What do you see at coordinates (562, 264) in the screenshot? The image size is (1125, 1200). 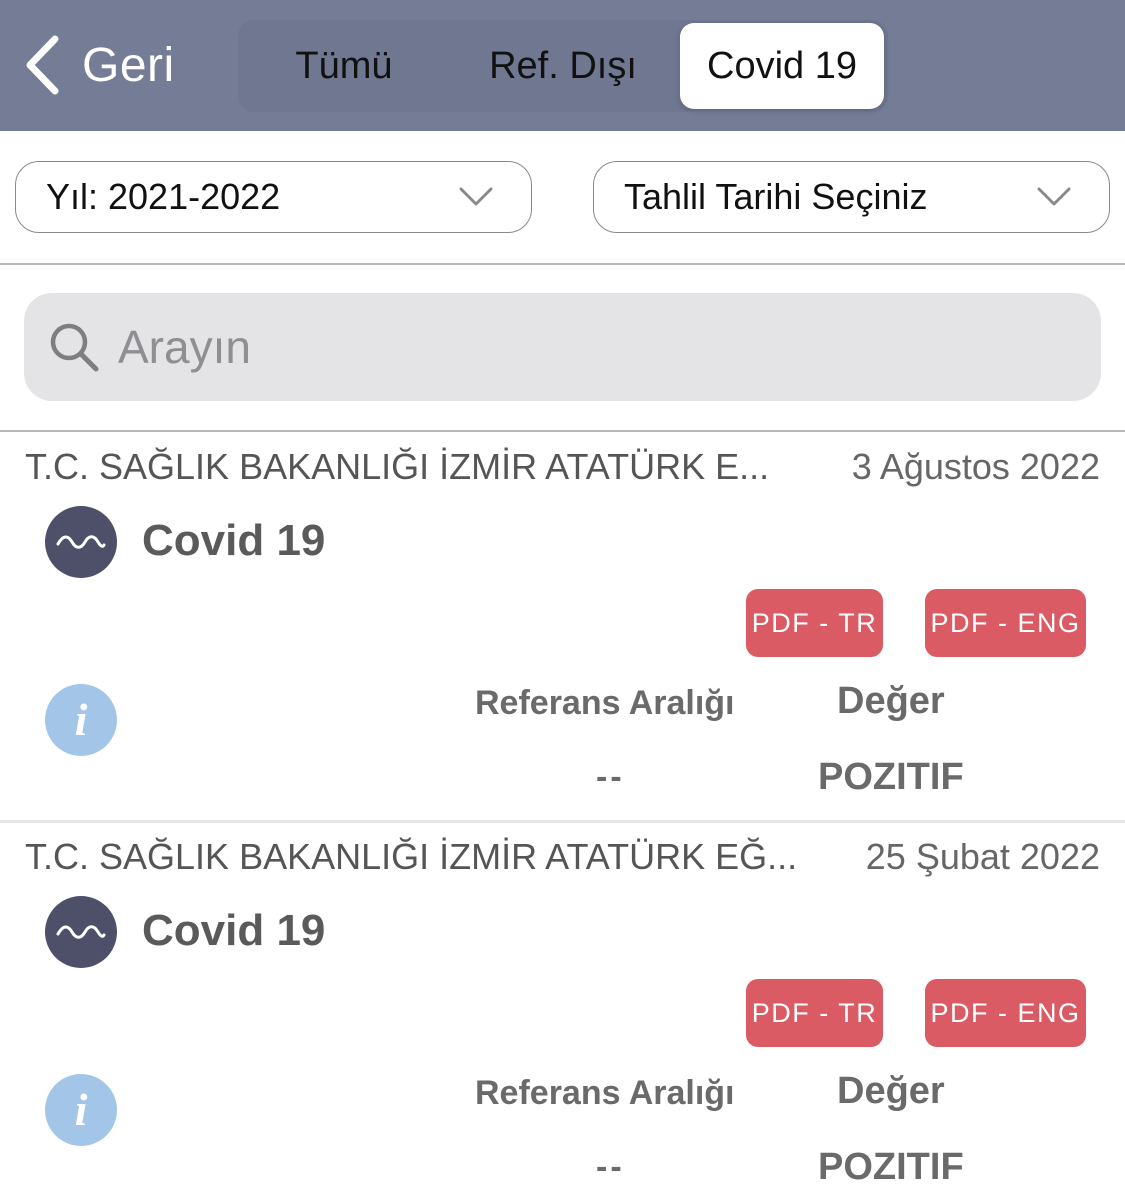 I see `divider` at bounding box center [562, 264].